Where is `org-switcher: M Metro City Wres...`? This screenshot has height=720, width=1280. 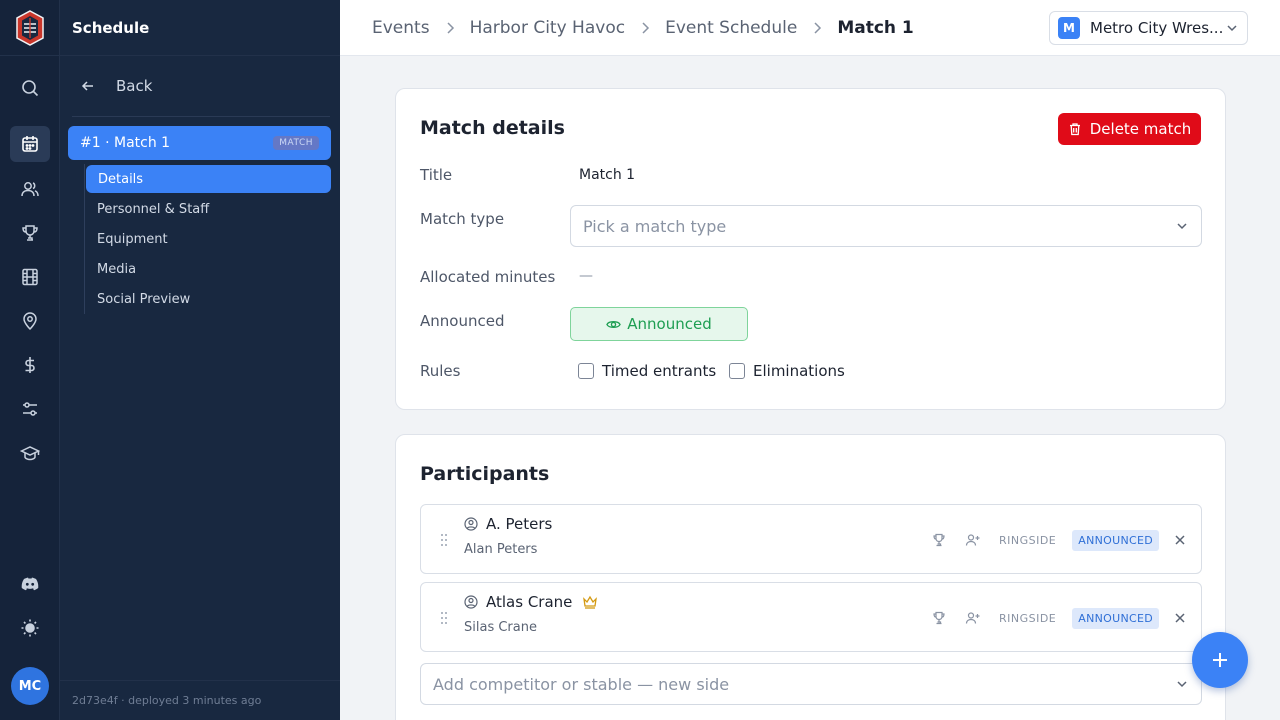
org-switcher: M Metro City Wres... is located at coordinates (1148, 28).